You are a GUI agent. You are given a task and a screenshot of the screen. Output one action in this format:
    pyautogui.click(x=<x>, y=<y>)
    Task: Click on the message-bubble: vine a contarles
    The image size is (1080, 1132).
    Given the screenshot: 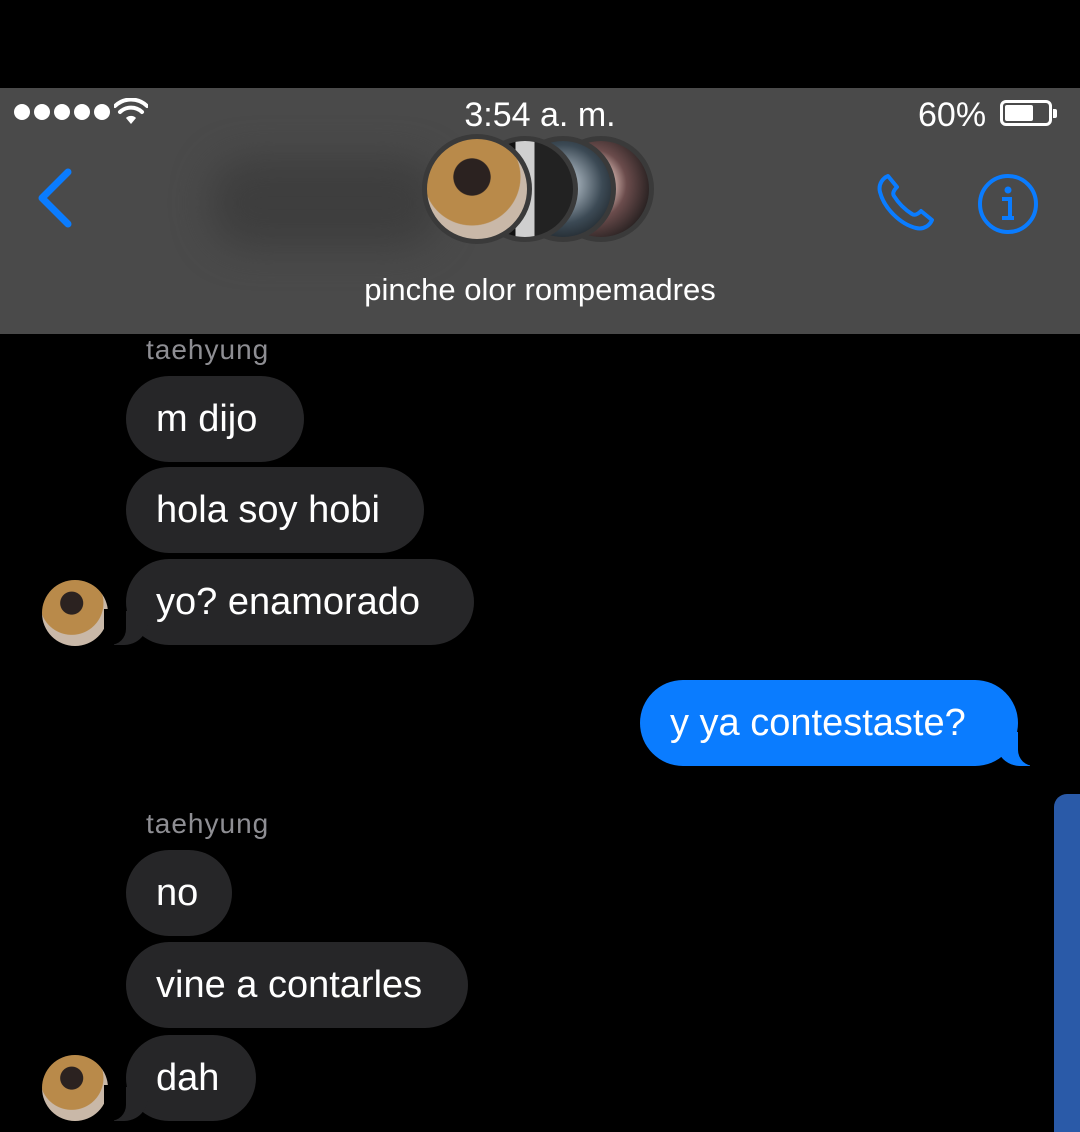 What is the action you would take?
    pyautogui.click(x=297, y=985)
    